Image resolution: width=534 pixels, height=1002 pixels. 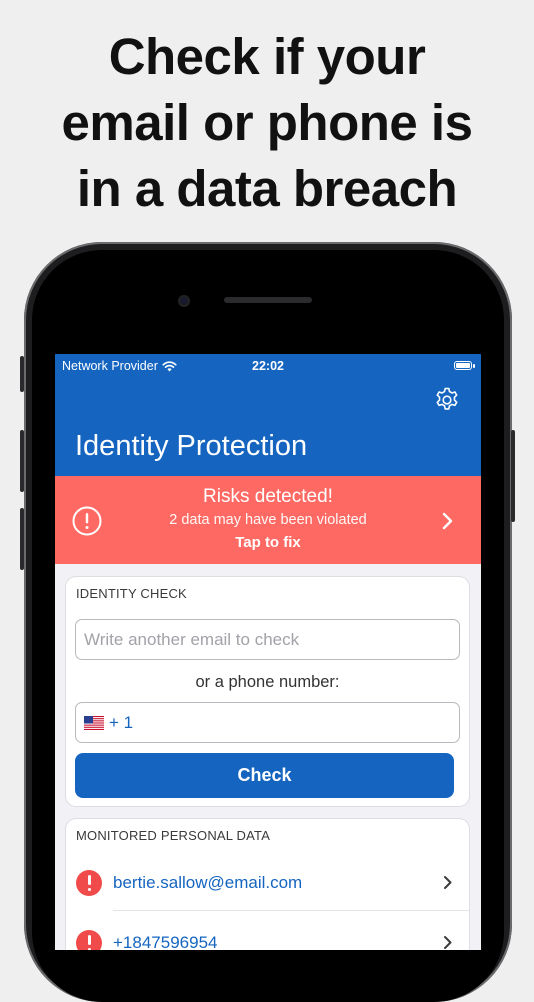 I want to click on alert-title: Risks detected!, so click(x=268, y=496).